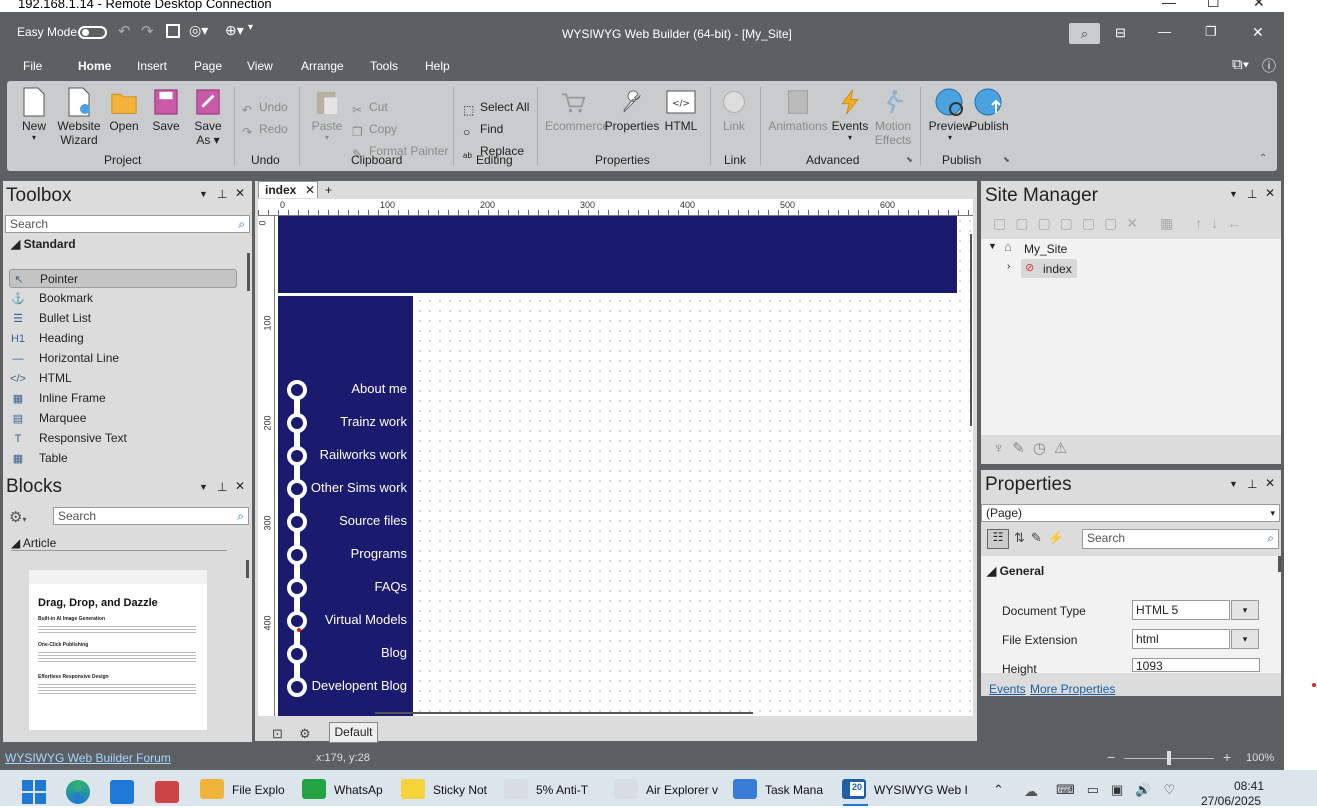 The image size is (1317, 808). I want to click on taskbar-app: Sticky Not, so click(444, 789).